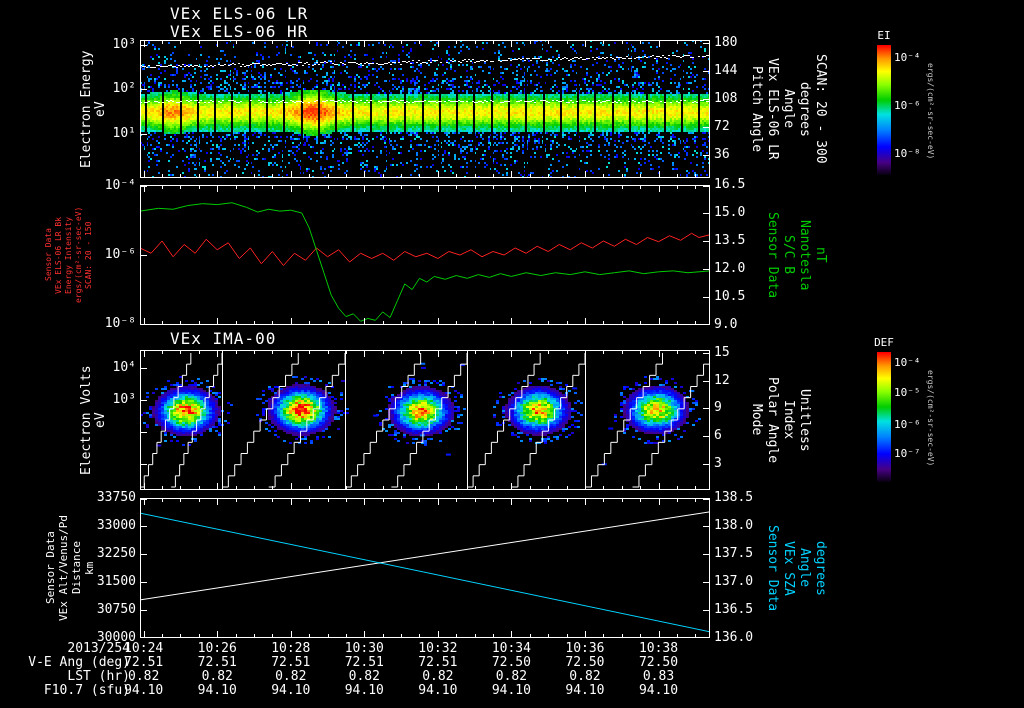  Describe the element at coordinates (930, 111) in the screenshot. I see `colorbar-units-1: ergs/(cm²-sr-sec-eV)` at that location.